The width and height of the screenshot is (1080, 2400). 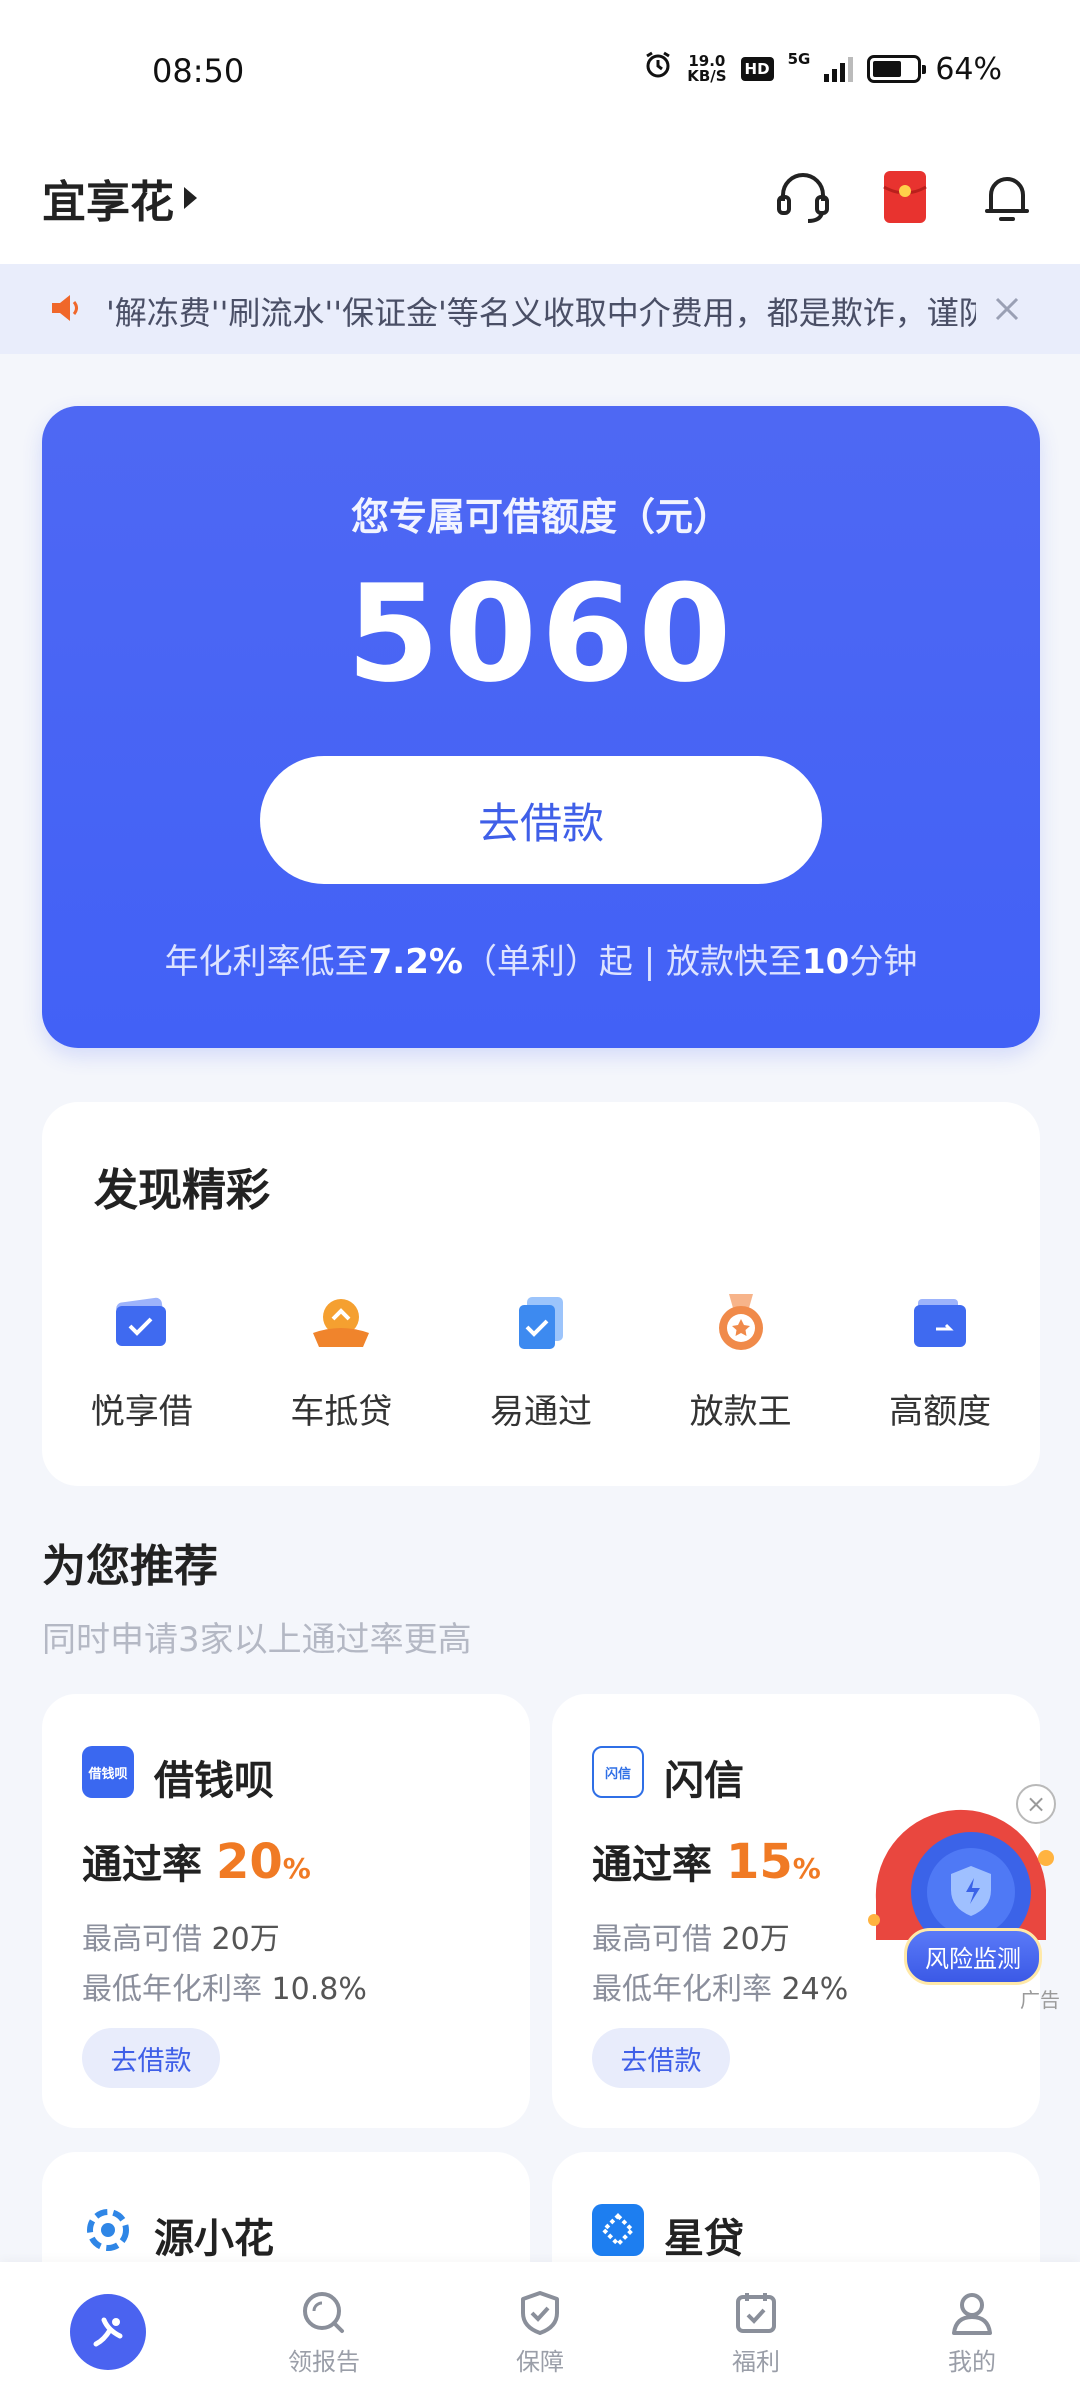 I want to click on ad-tag: 广告, so click(x=1040, y=2000).